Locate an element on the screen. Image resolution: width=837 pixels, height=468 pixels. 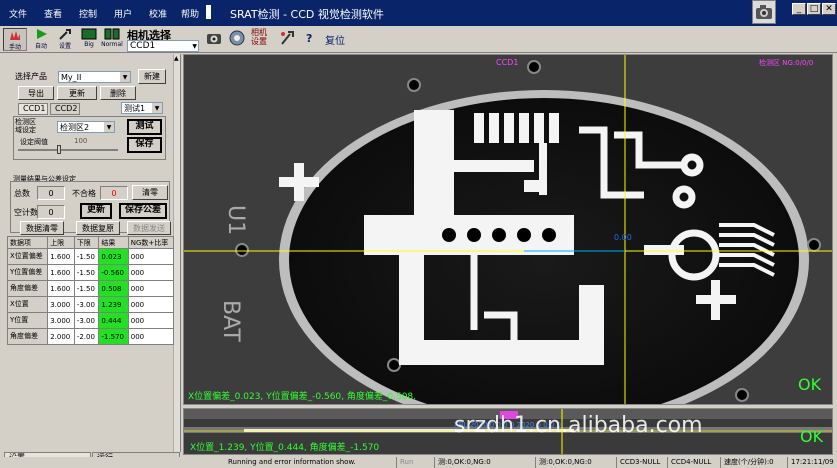
big-label: Big is located at coordinates (89, 44).